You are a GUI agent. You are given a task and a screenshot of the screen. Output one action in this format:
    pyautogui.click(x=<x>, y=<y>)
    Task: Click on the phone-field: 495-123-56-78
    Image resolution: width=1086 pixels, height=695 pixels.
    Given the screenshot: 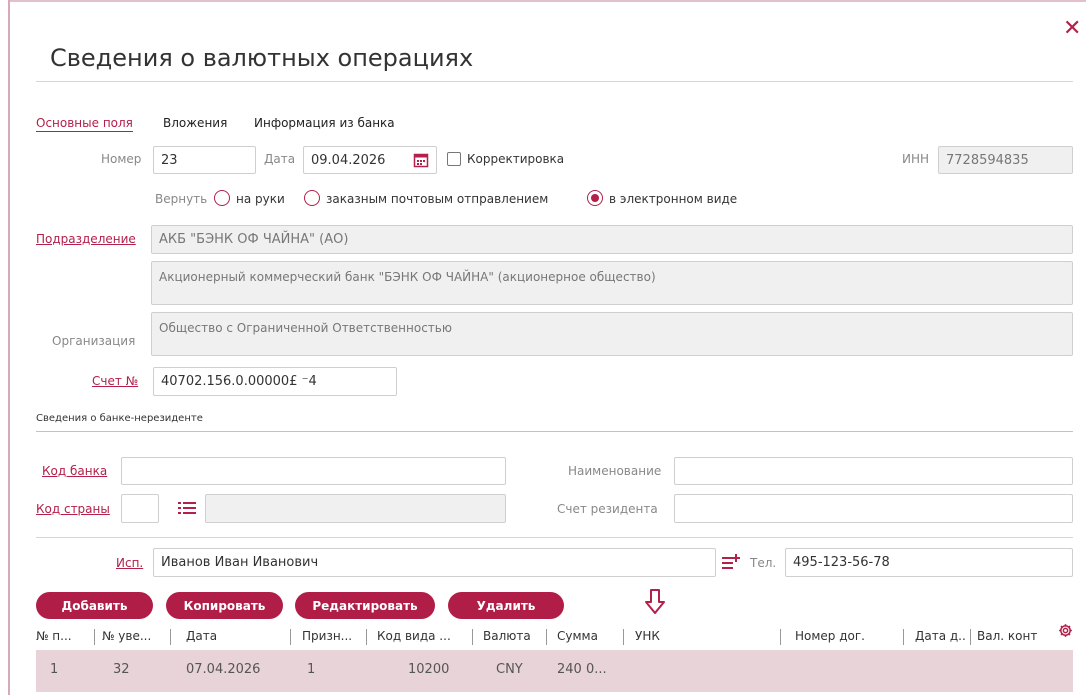 What is the action you would take?
    pyautogui.click(x=929, y=562)
    